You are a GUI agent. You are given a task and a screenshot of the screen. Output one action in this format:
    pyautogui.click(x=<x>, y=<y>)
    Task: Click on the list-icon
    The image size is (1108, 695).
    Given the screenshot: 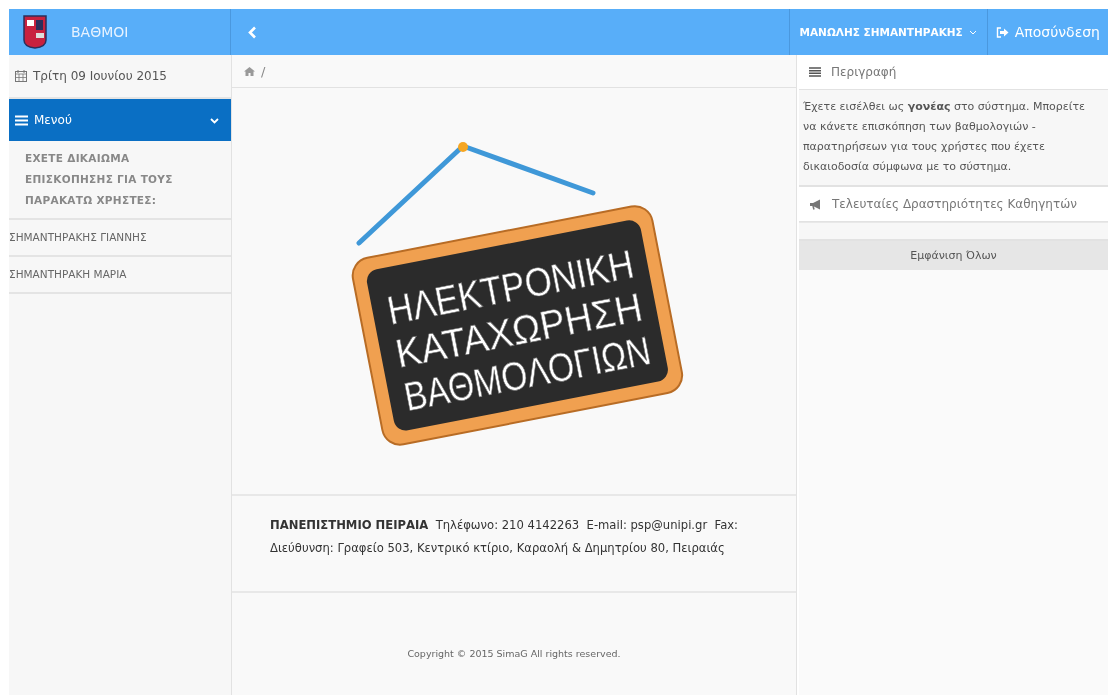 What is the action you would take?
    pyautogui.click(x=815, y=72)
    